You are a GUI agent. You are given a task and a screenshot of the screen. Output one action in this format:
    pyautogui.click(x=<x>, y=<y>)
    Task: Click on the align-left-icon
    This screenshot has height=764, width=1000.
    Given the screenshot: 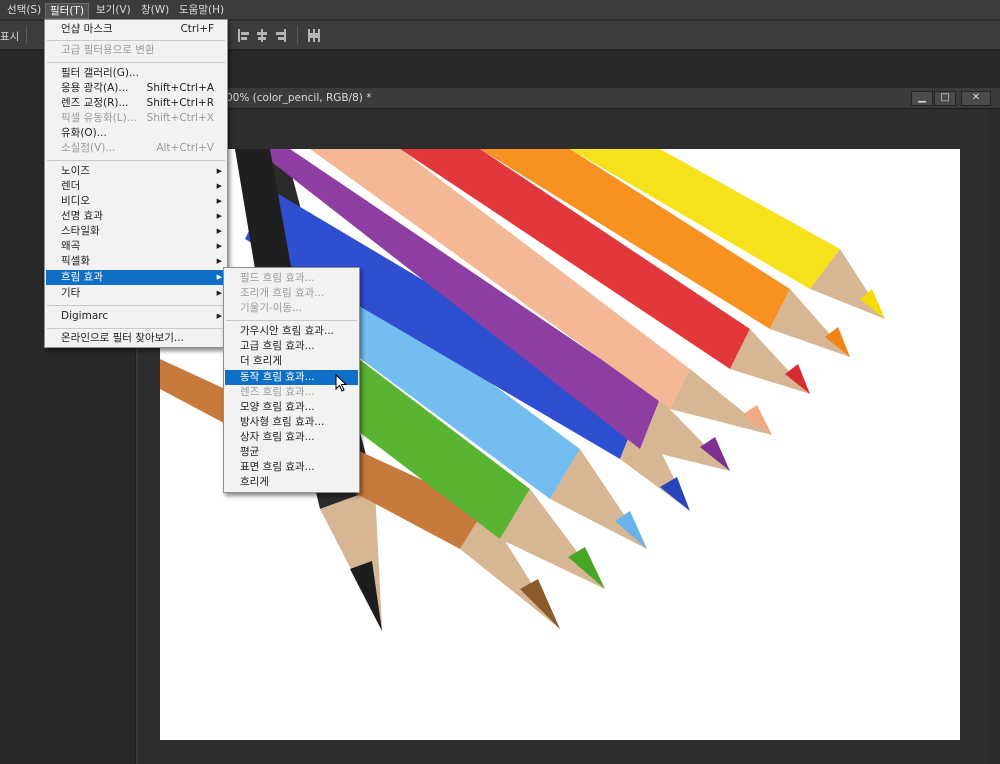 What is the action you would take?
    pyautogui.click(x=244, y=35)
    